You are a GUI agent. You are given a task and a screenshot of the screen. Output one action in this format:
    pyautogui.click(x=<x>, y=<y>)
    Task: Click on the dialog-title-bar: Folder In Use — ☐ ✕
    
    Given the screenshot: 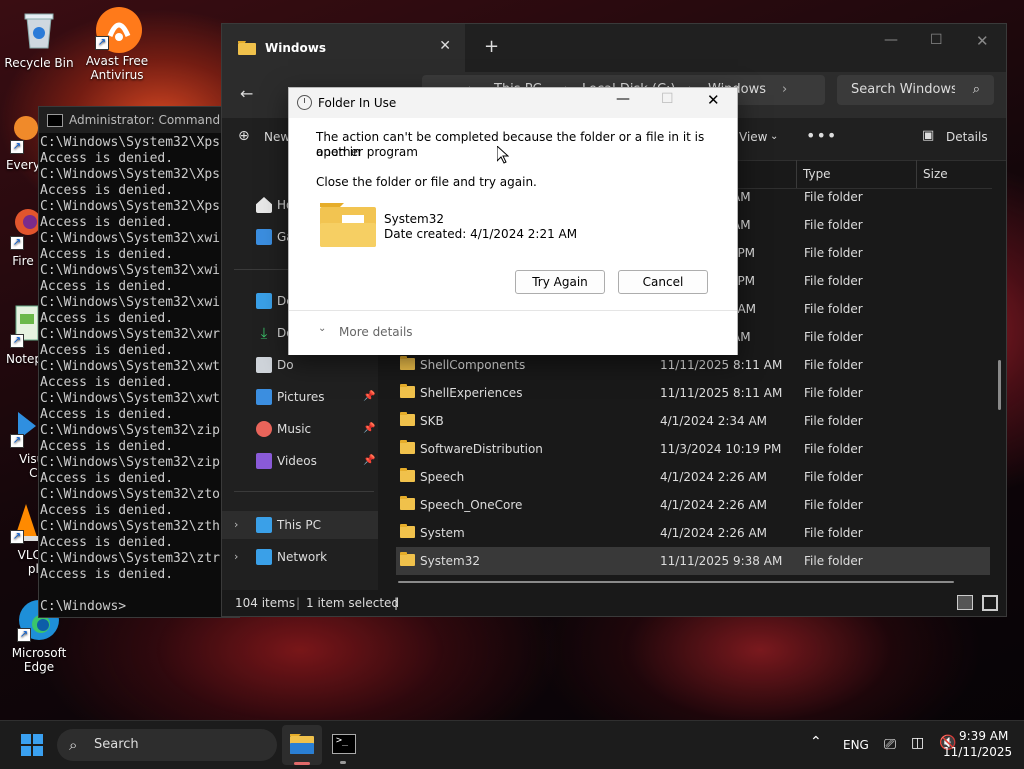 What is the action you would take?
    pyautogui.click(x=513, y=103)
    